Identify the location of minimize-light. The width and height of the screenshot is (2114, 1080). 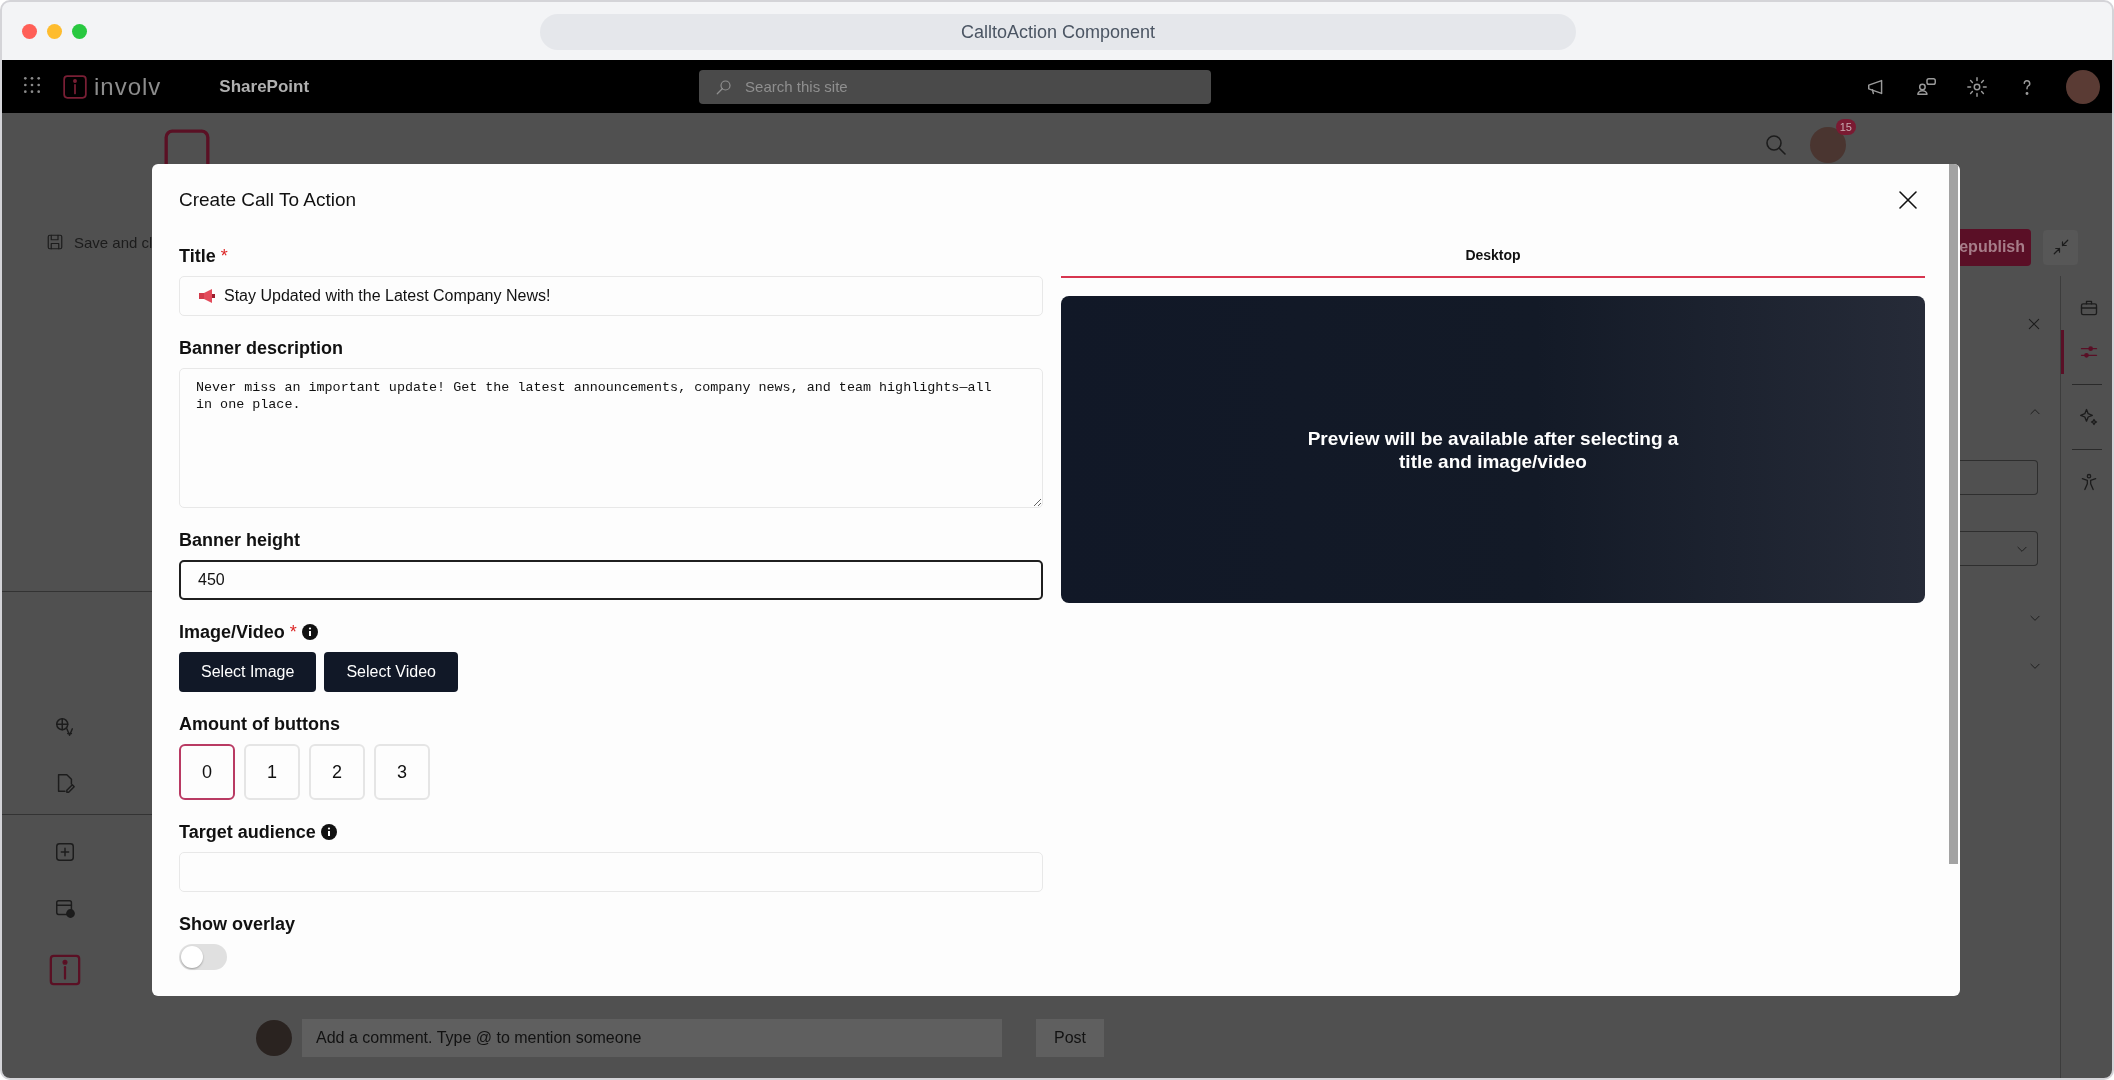
(54, 31).